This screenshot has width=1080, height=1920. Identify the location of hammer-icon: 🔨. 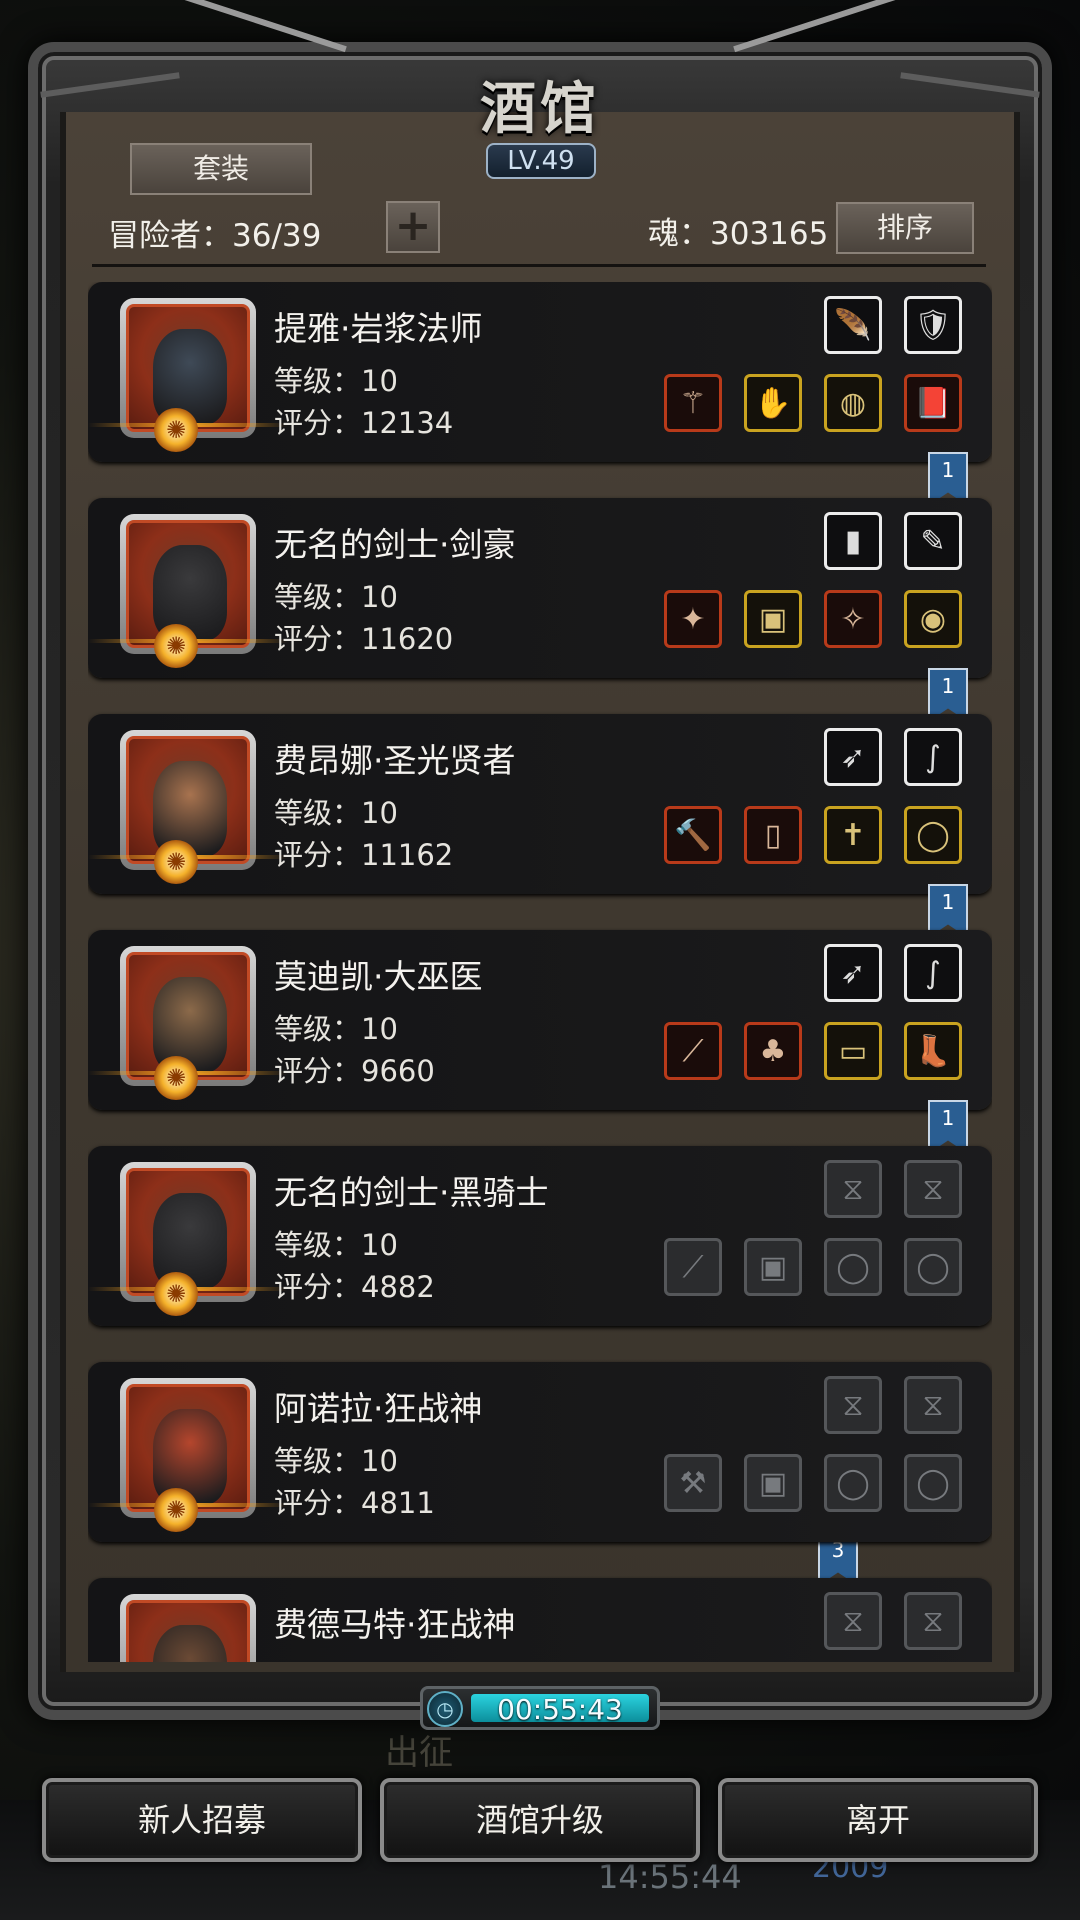
(693, 835).